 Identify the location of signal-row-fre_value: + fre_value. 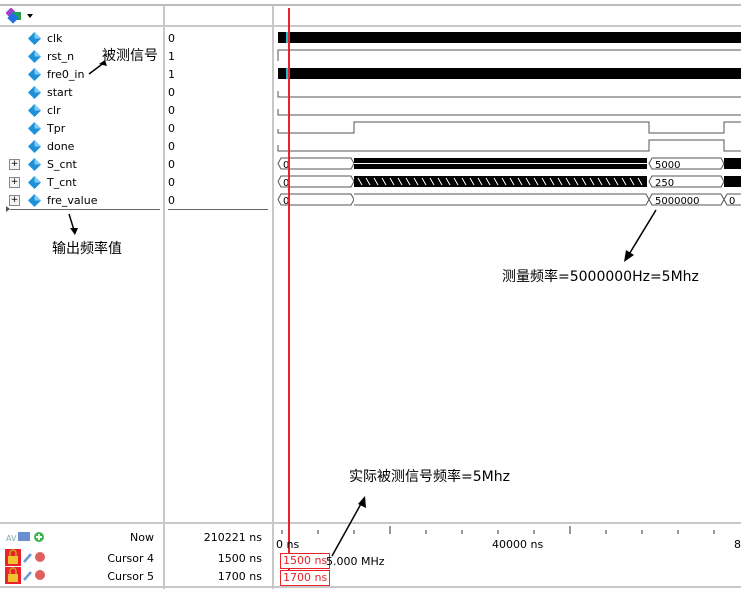
(53, 200).